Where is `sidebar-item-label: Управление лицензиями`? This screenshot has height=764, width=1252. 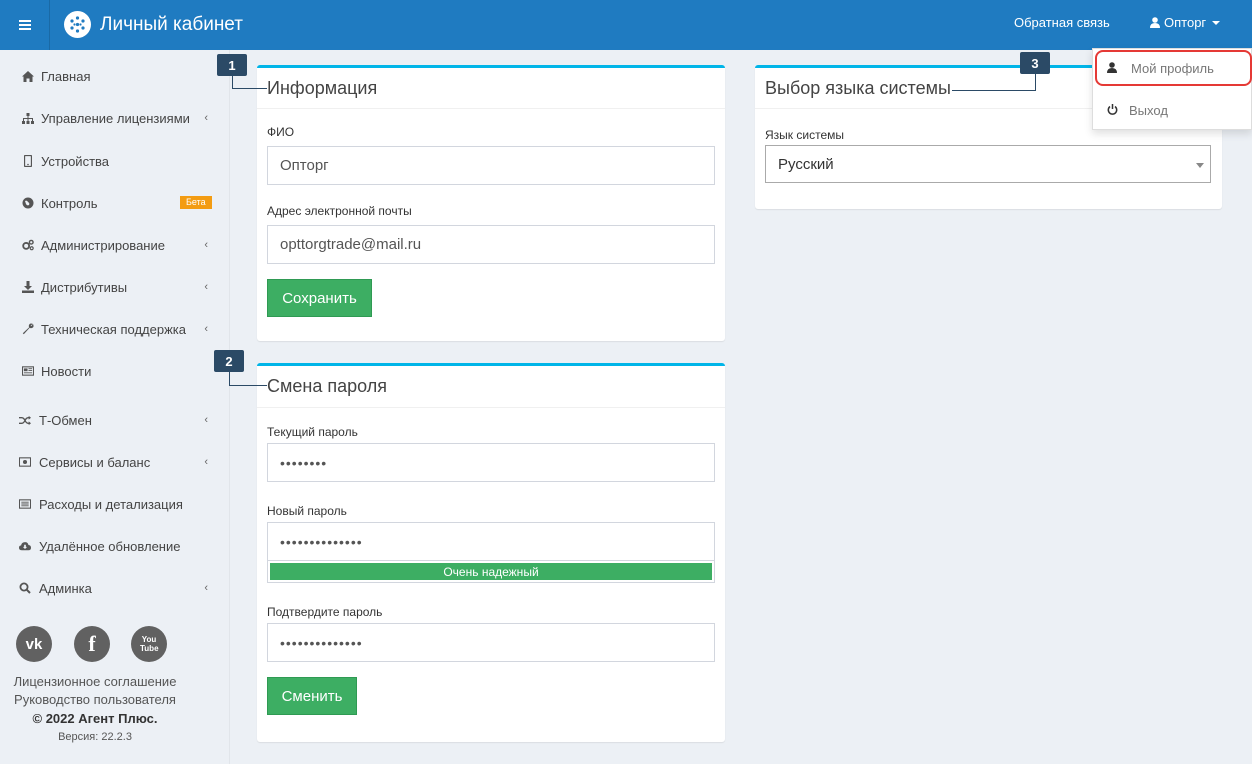
sidebar-item-label: Управление лицензиями is located at coordinates (115, 118).